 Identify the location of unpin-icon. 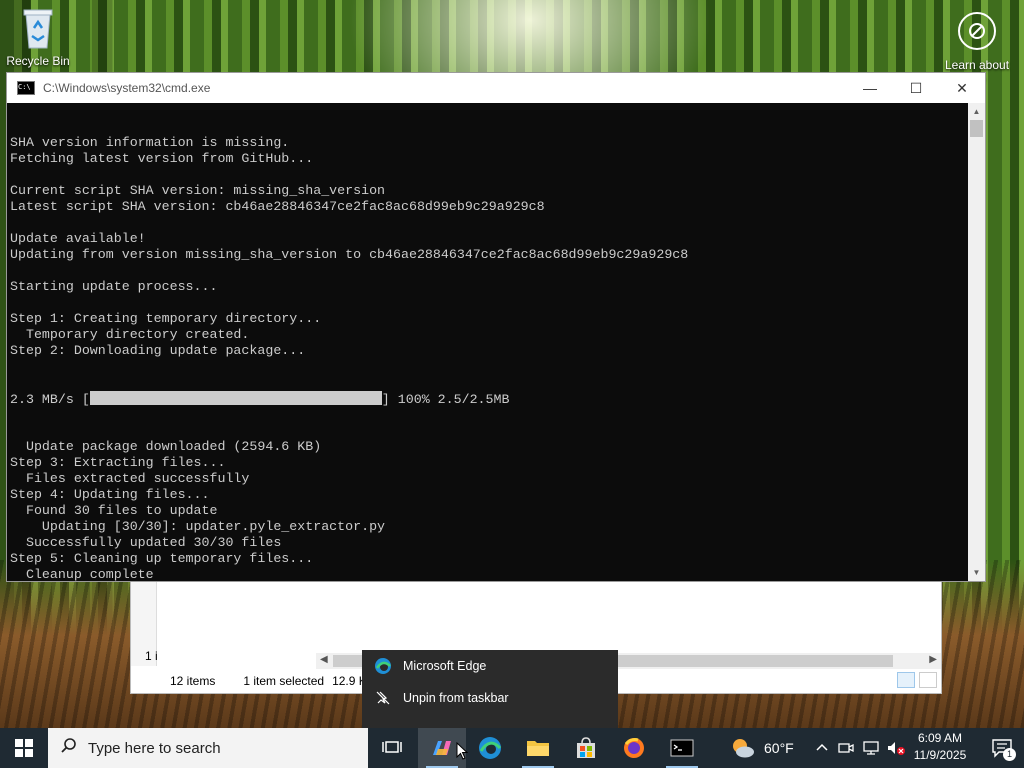
(383, 698).